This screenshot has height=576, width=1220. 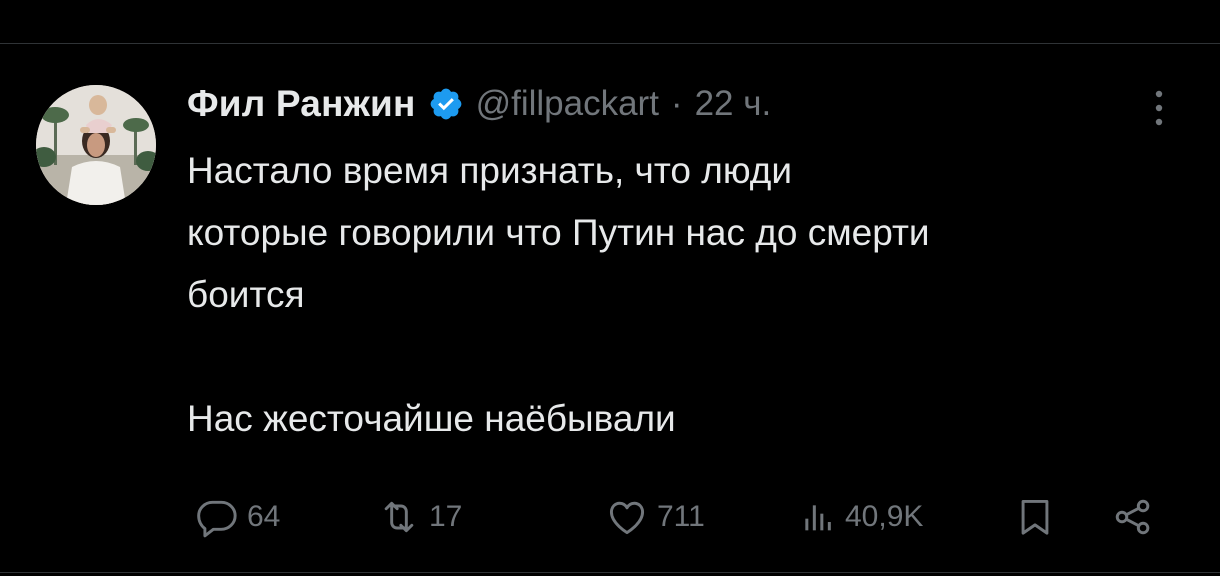 I want to click on views-count: 40,9K, so click(x=884, y=516).